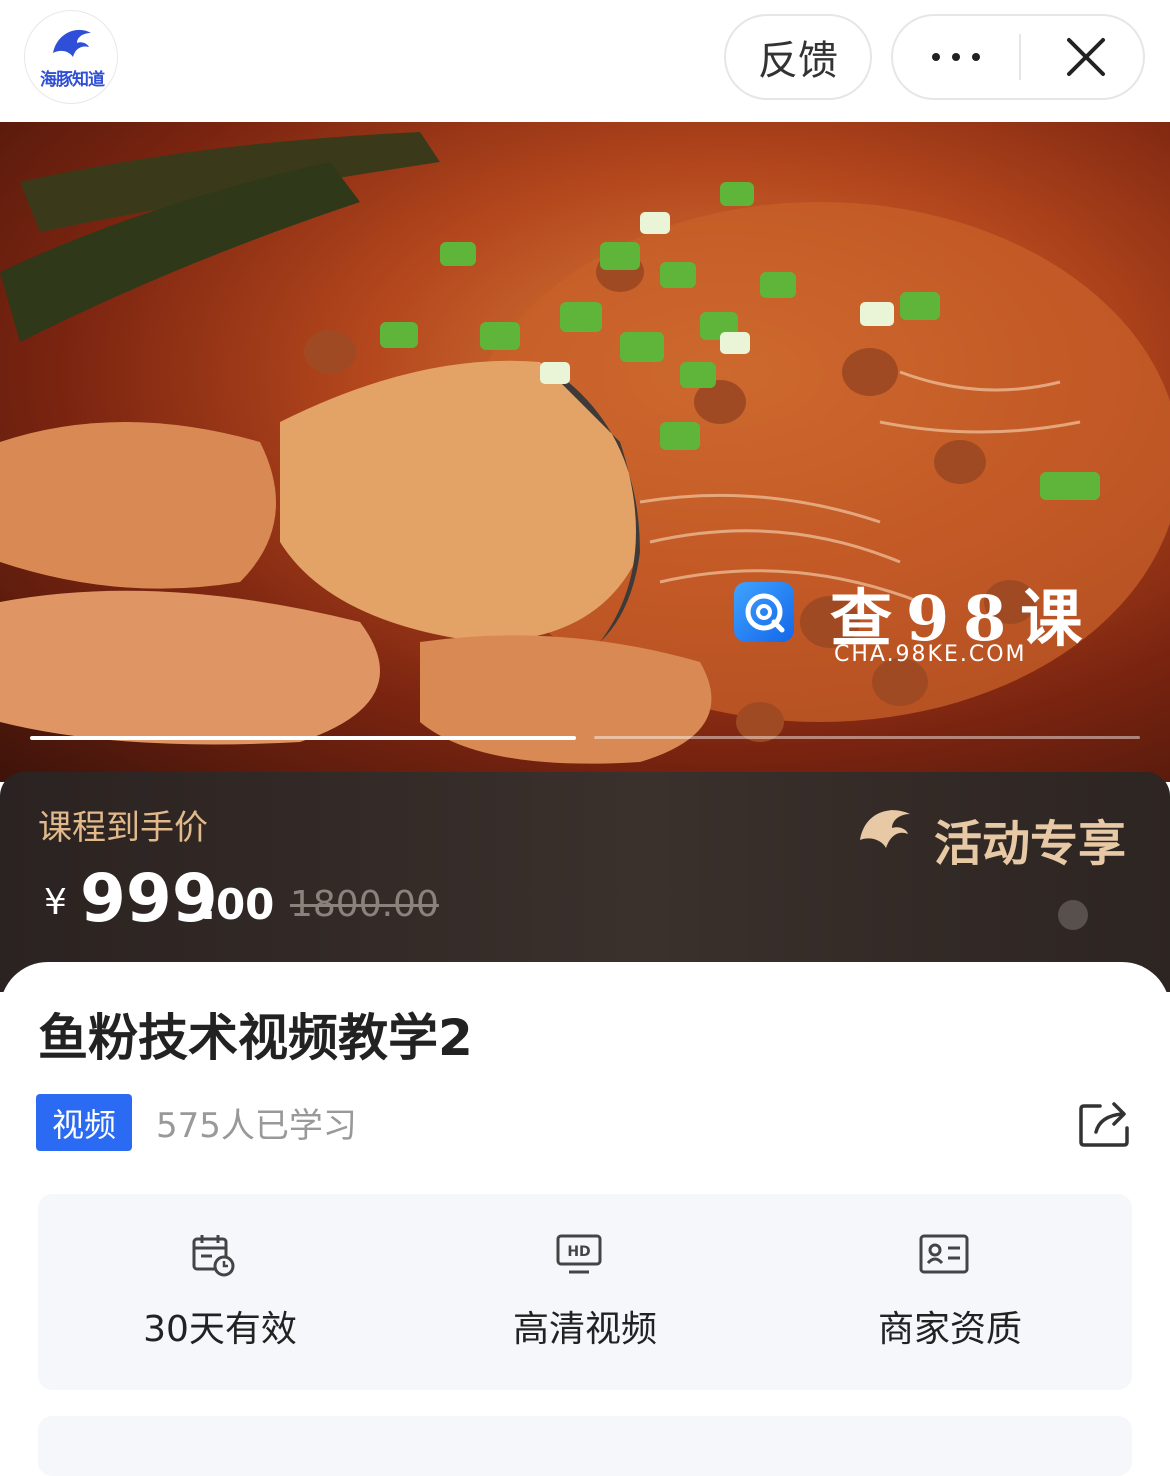  Describe the element at coordinates (213, 1256) in the screenshot. I see `calendar-clock-icon` at that location.